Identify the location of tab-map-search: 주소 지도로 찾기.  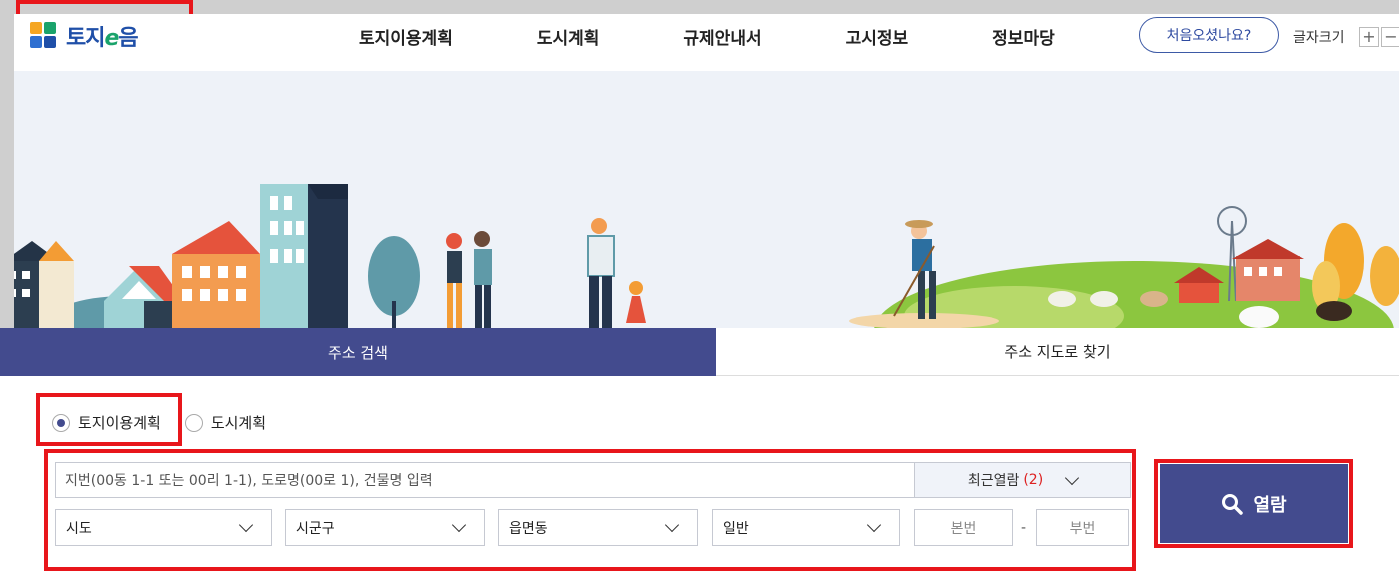
(1057, 352).